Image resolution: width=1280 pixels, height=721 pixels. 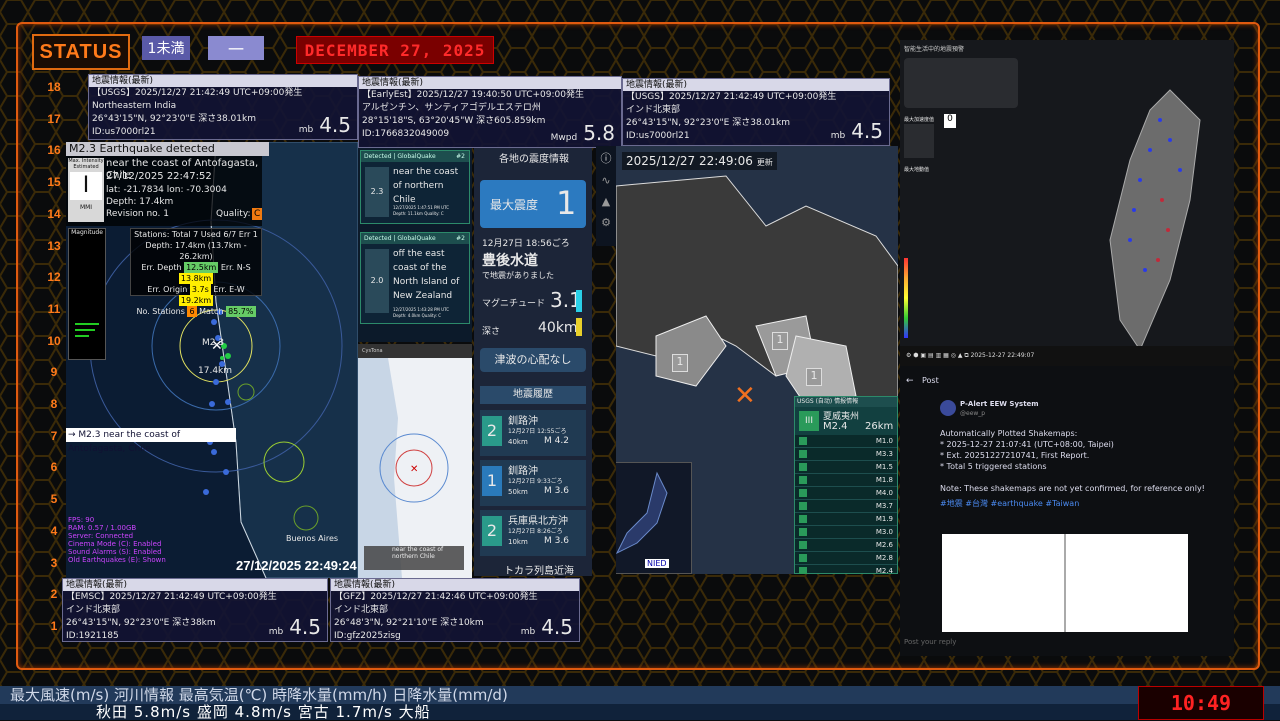 I want to click on err-ew-value: 19.2km, so click(x=196, y=300).